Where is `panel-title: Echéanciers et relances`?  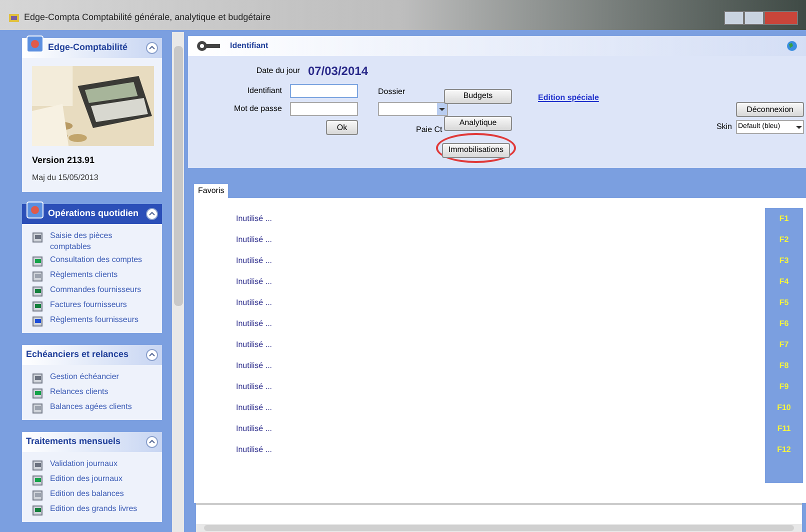
panel-title: Echéanciers et relances is located at coordinates (78, 354).